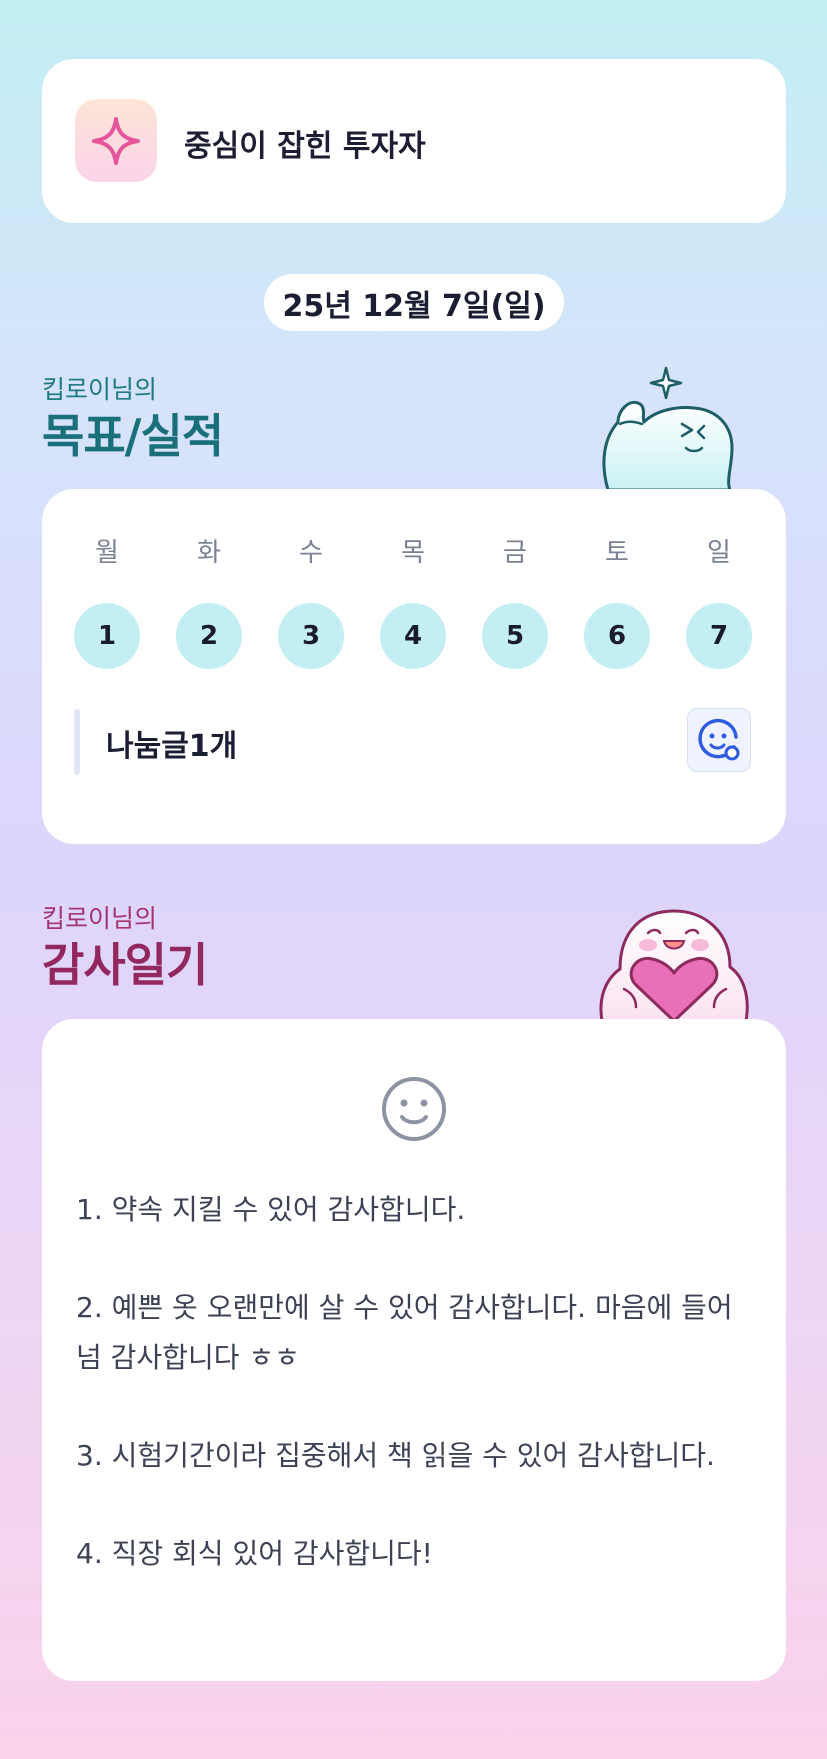 The height and width of the screenshot is (1759, 827). What do you see at coordinates (719, 601) in the screenshot?
I see `day-sunday: 일 7` at bounding box center [719, 601].